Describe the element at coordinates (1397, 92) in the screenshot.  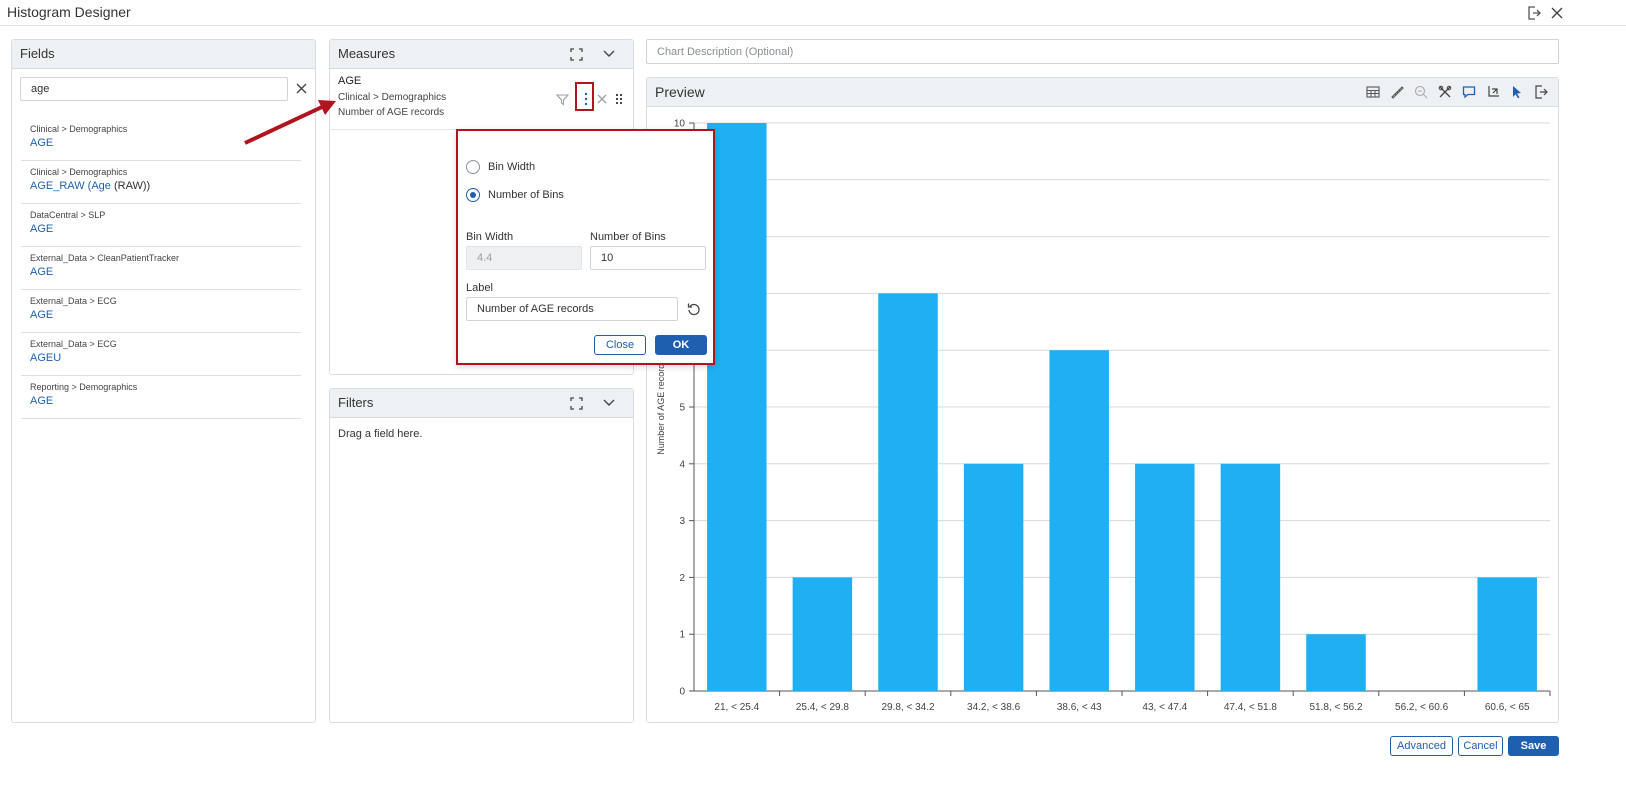
I see `ruler-icon` at that location.